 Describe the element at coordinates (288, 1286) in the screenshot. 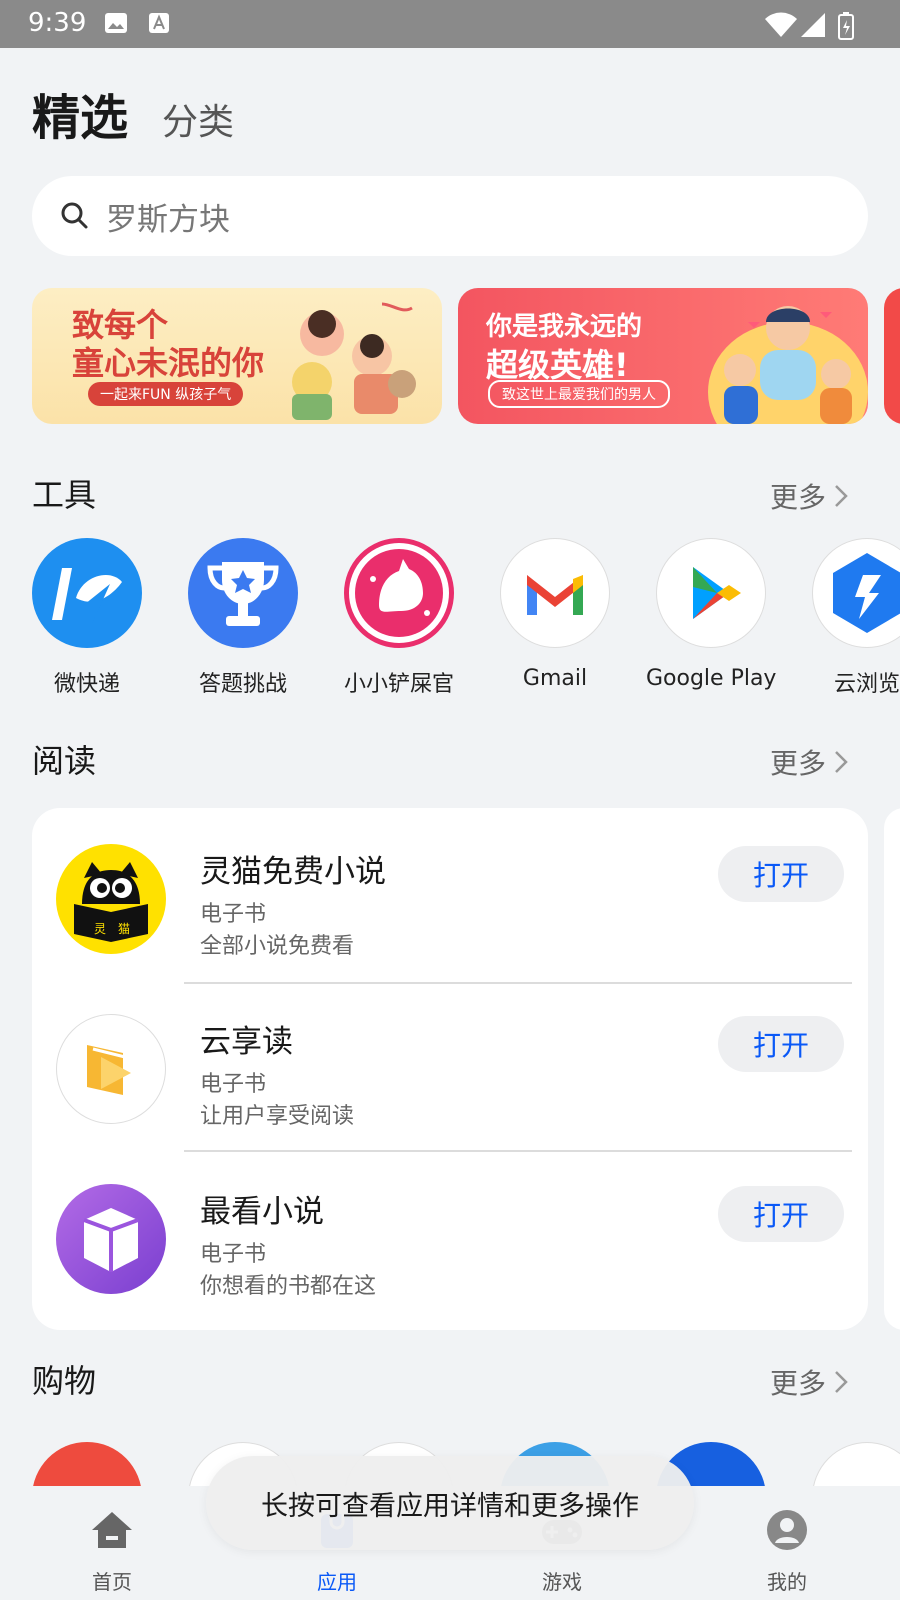

I see `app-description: 你想看的书都在这` at that location.